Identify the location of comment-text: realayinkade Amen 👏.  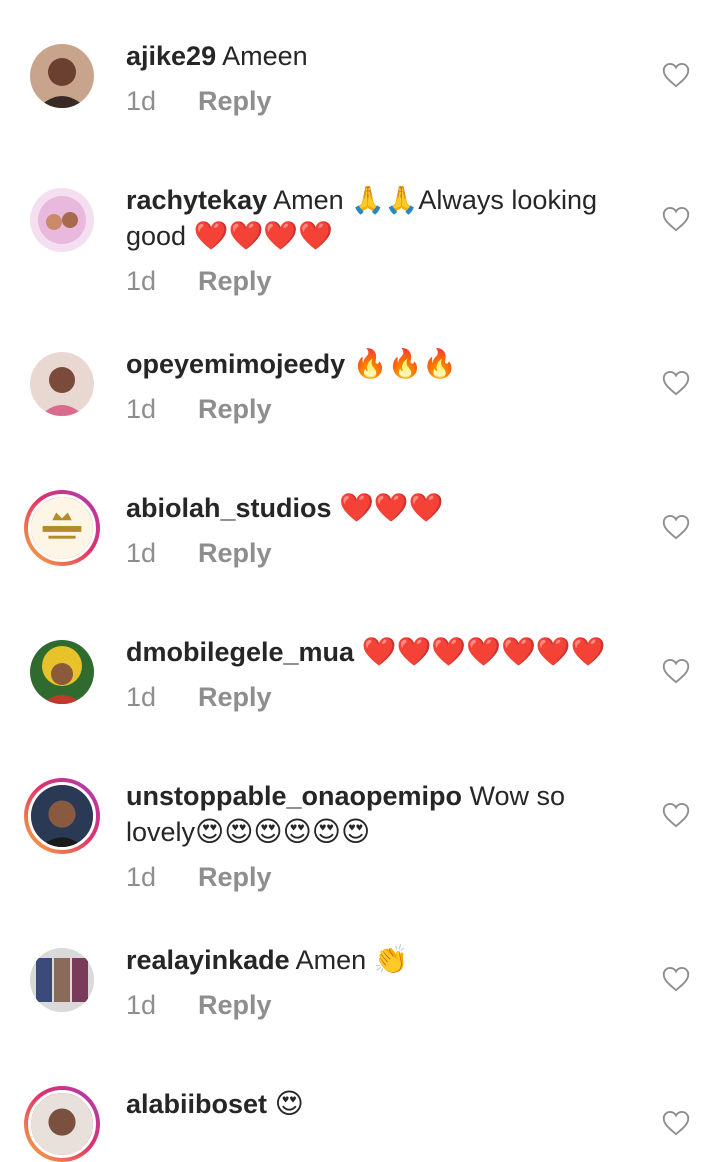
(376, 960).